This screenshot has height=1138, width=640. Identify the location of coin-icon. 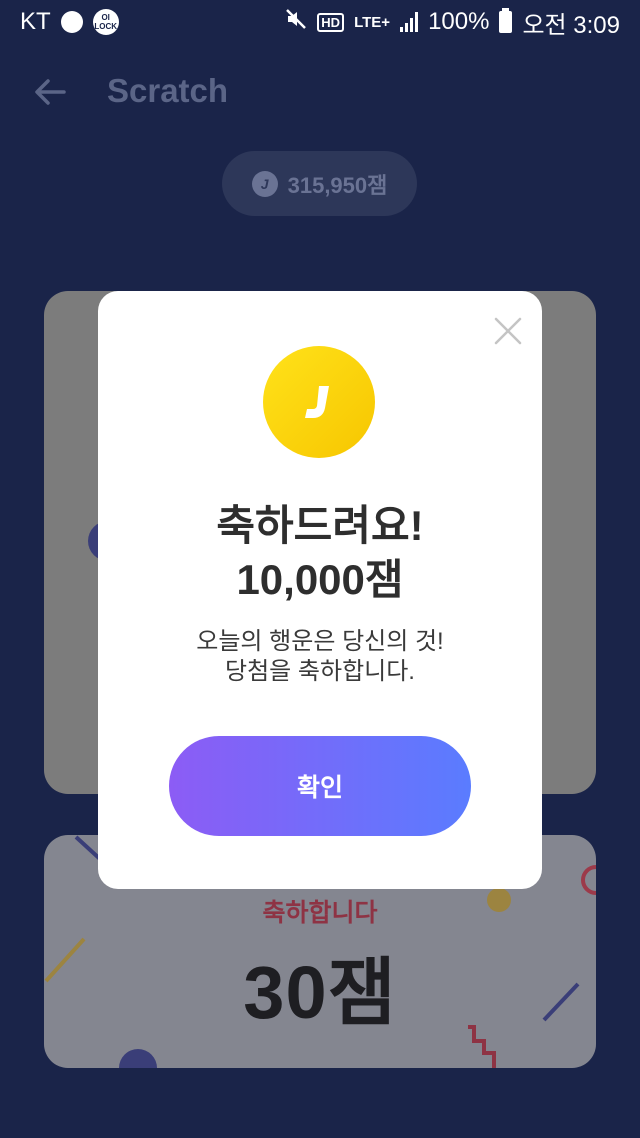
(319, 402).